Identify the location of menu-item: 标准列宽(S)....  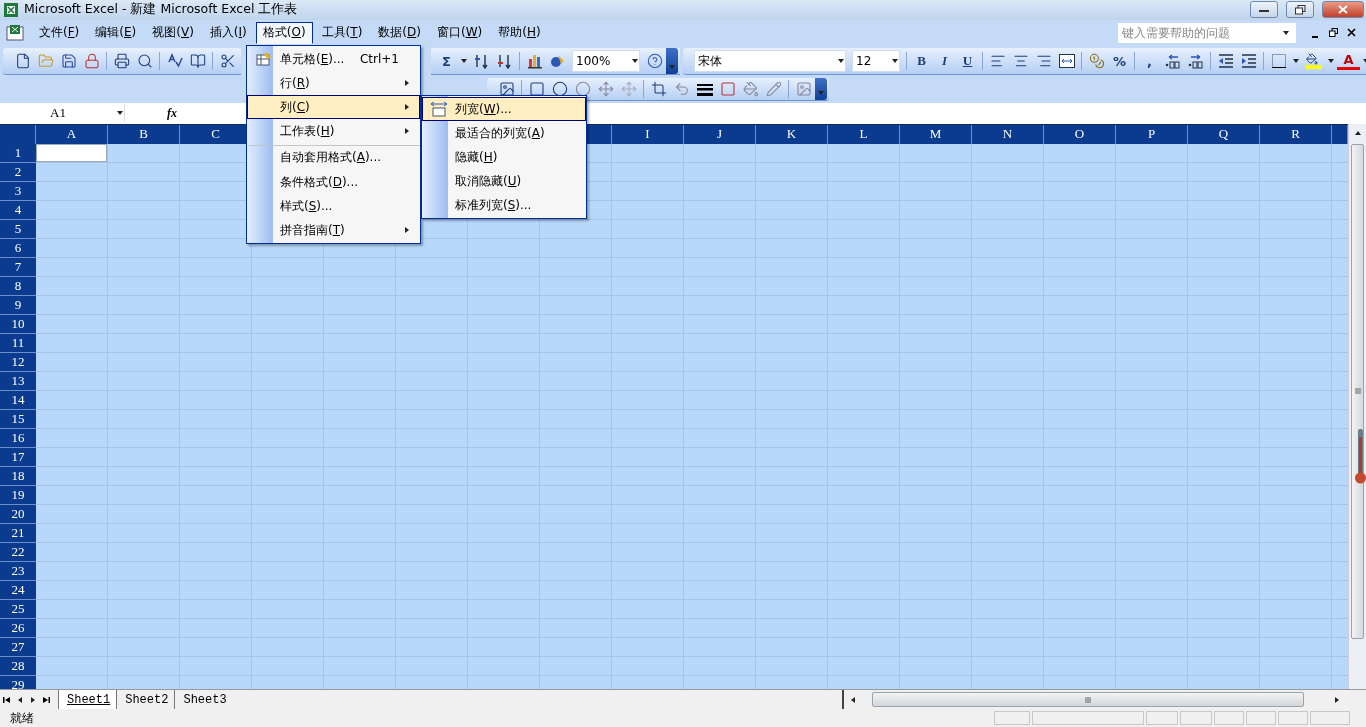
(504, 205).